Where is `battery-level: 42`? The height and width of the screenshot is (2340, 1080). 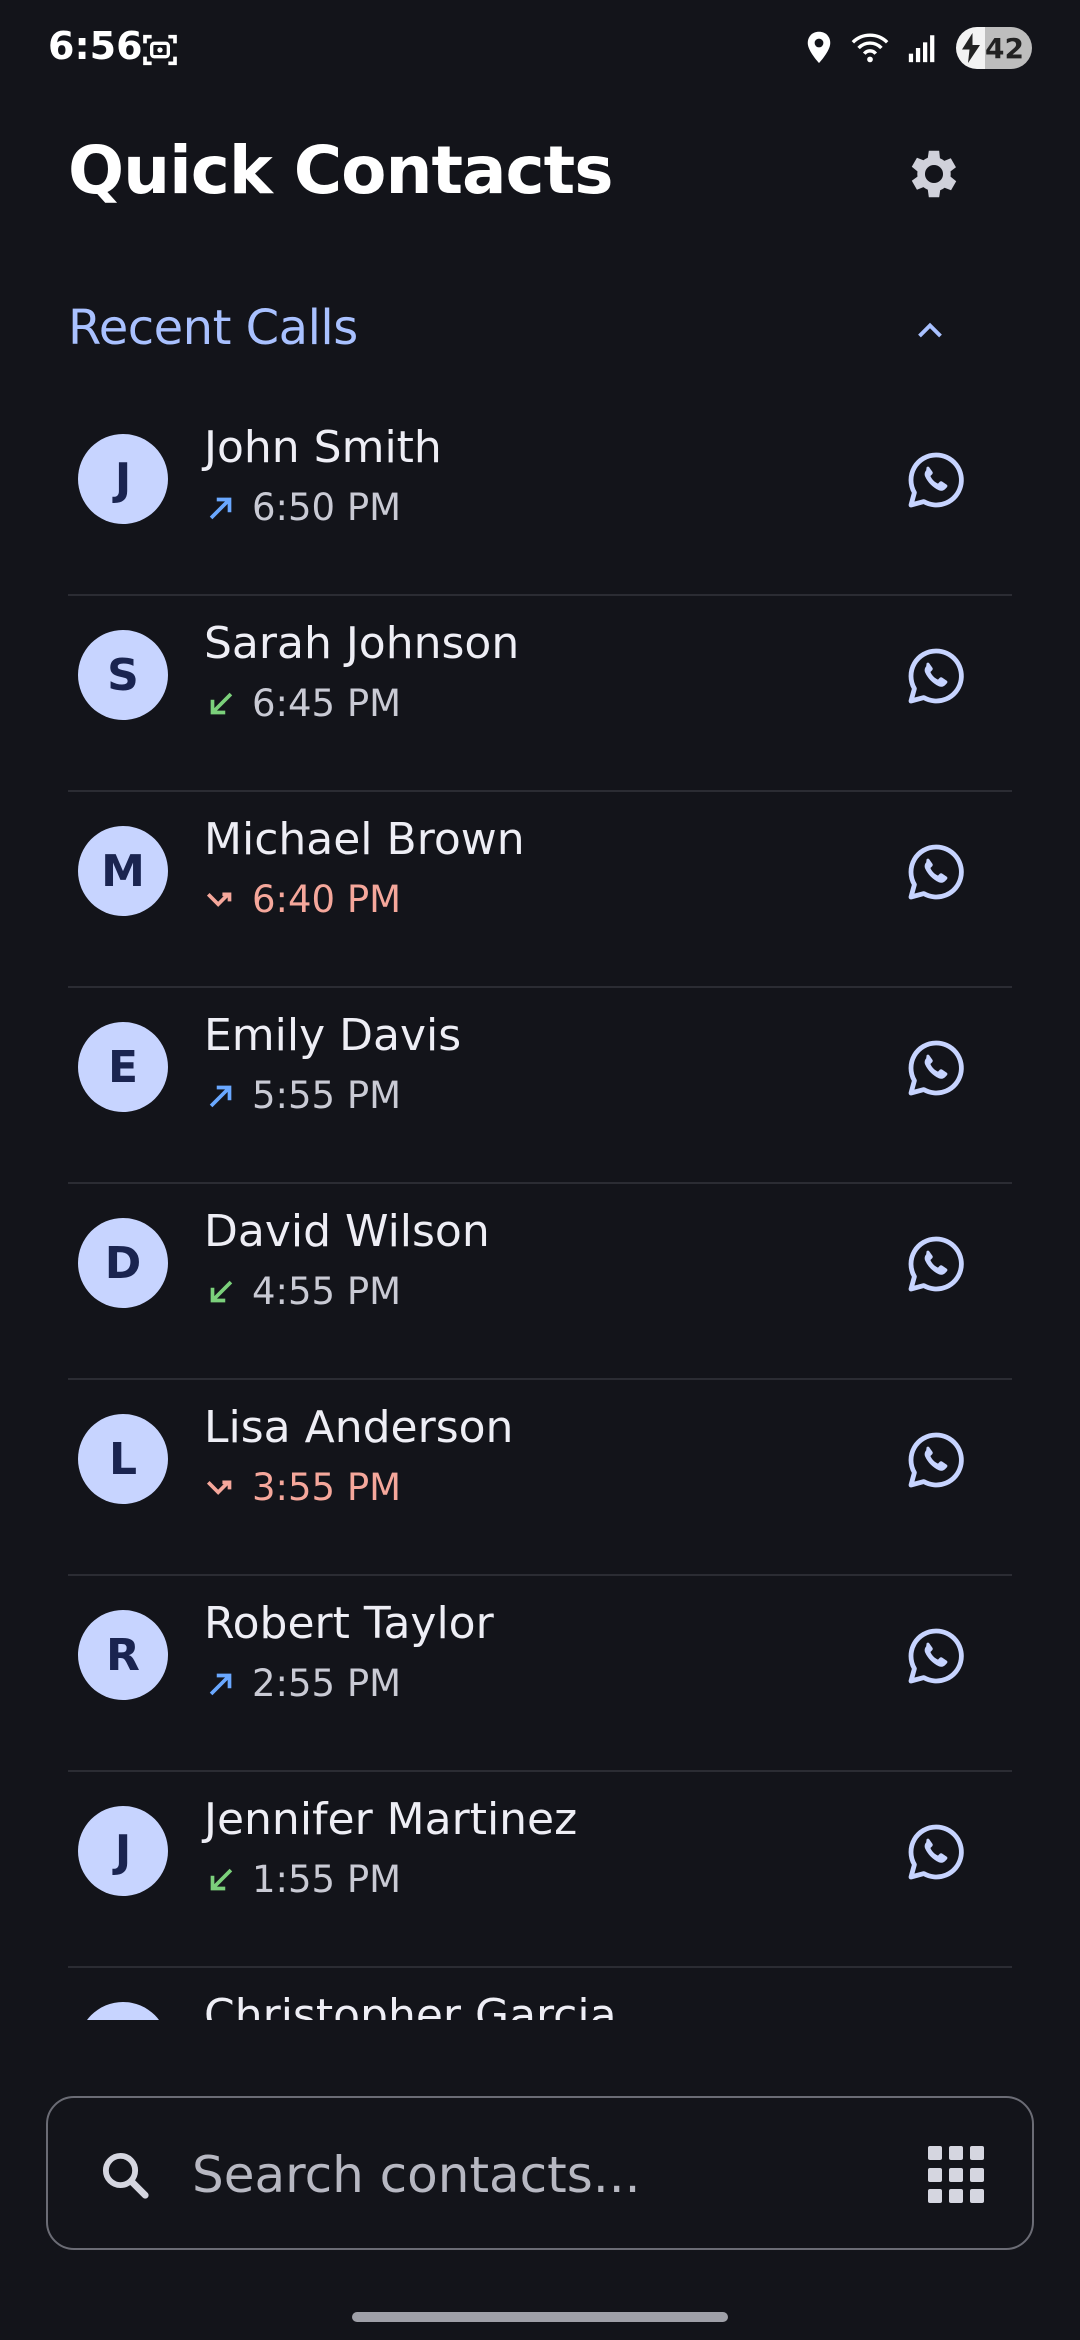
battery-level: 42 is located at coordinates (1004, 48).